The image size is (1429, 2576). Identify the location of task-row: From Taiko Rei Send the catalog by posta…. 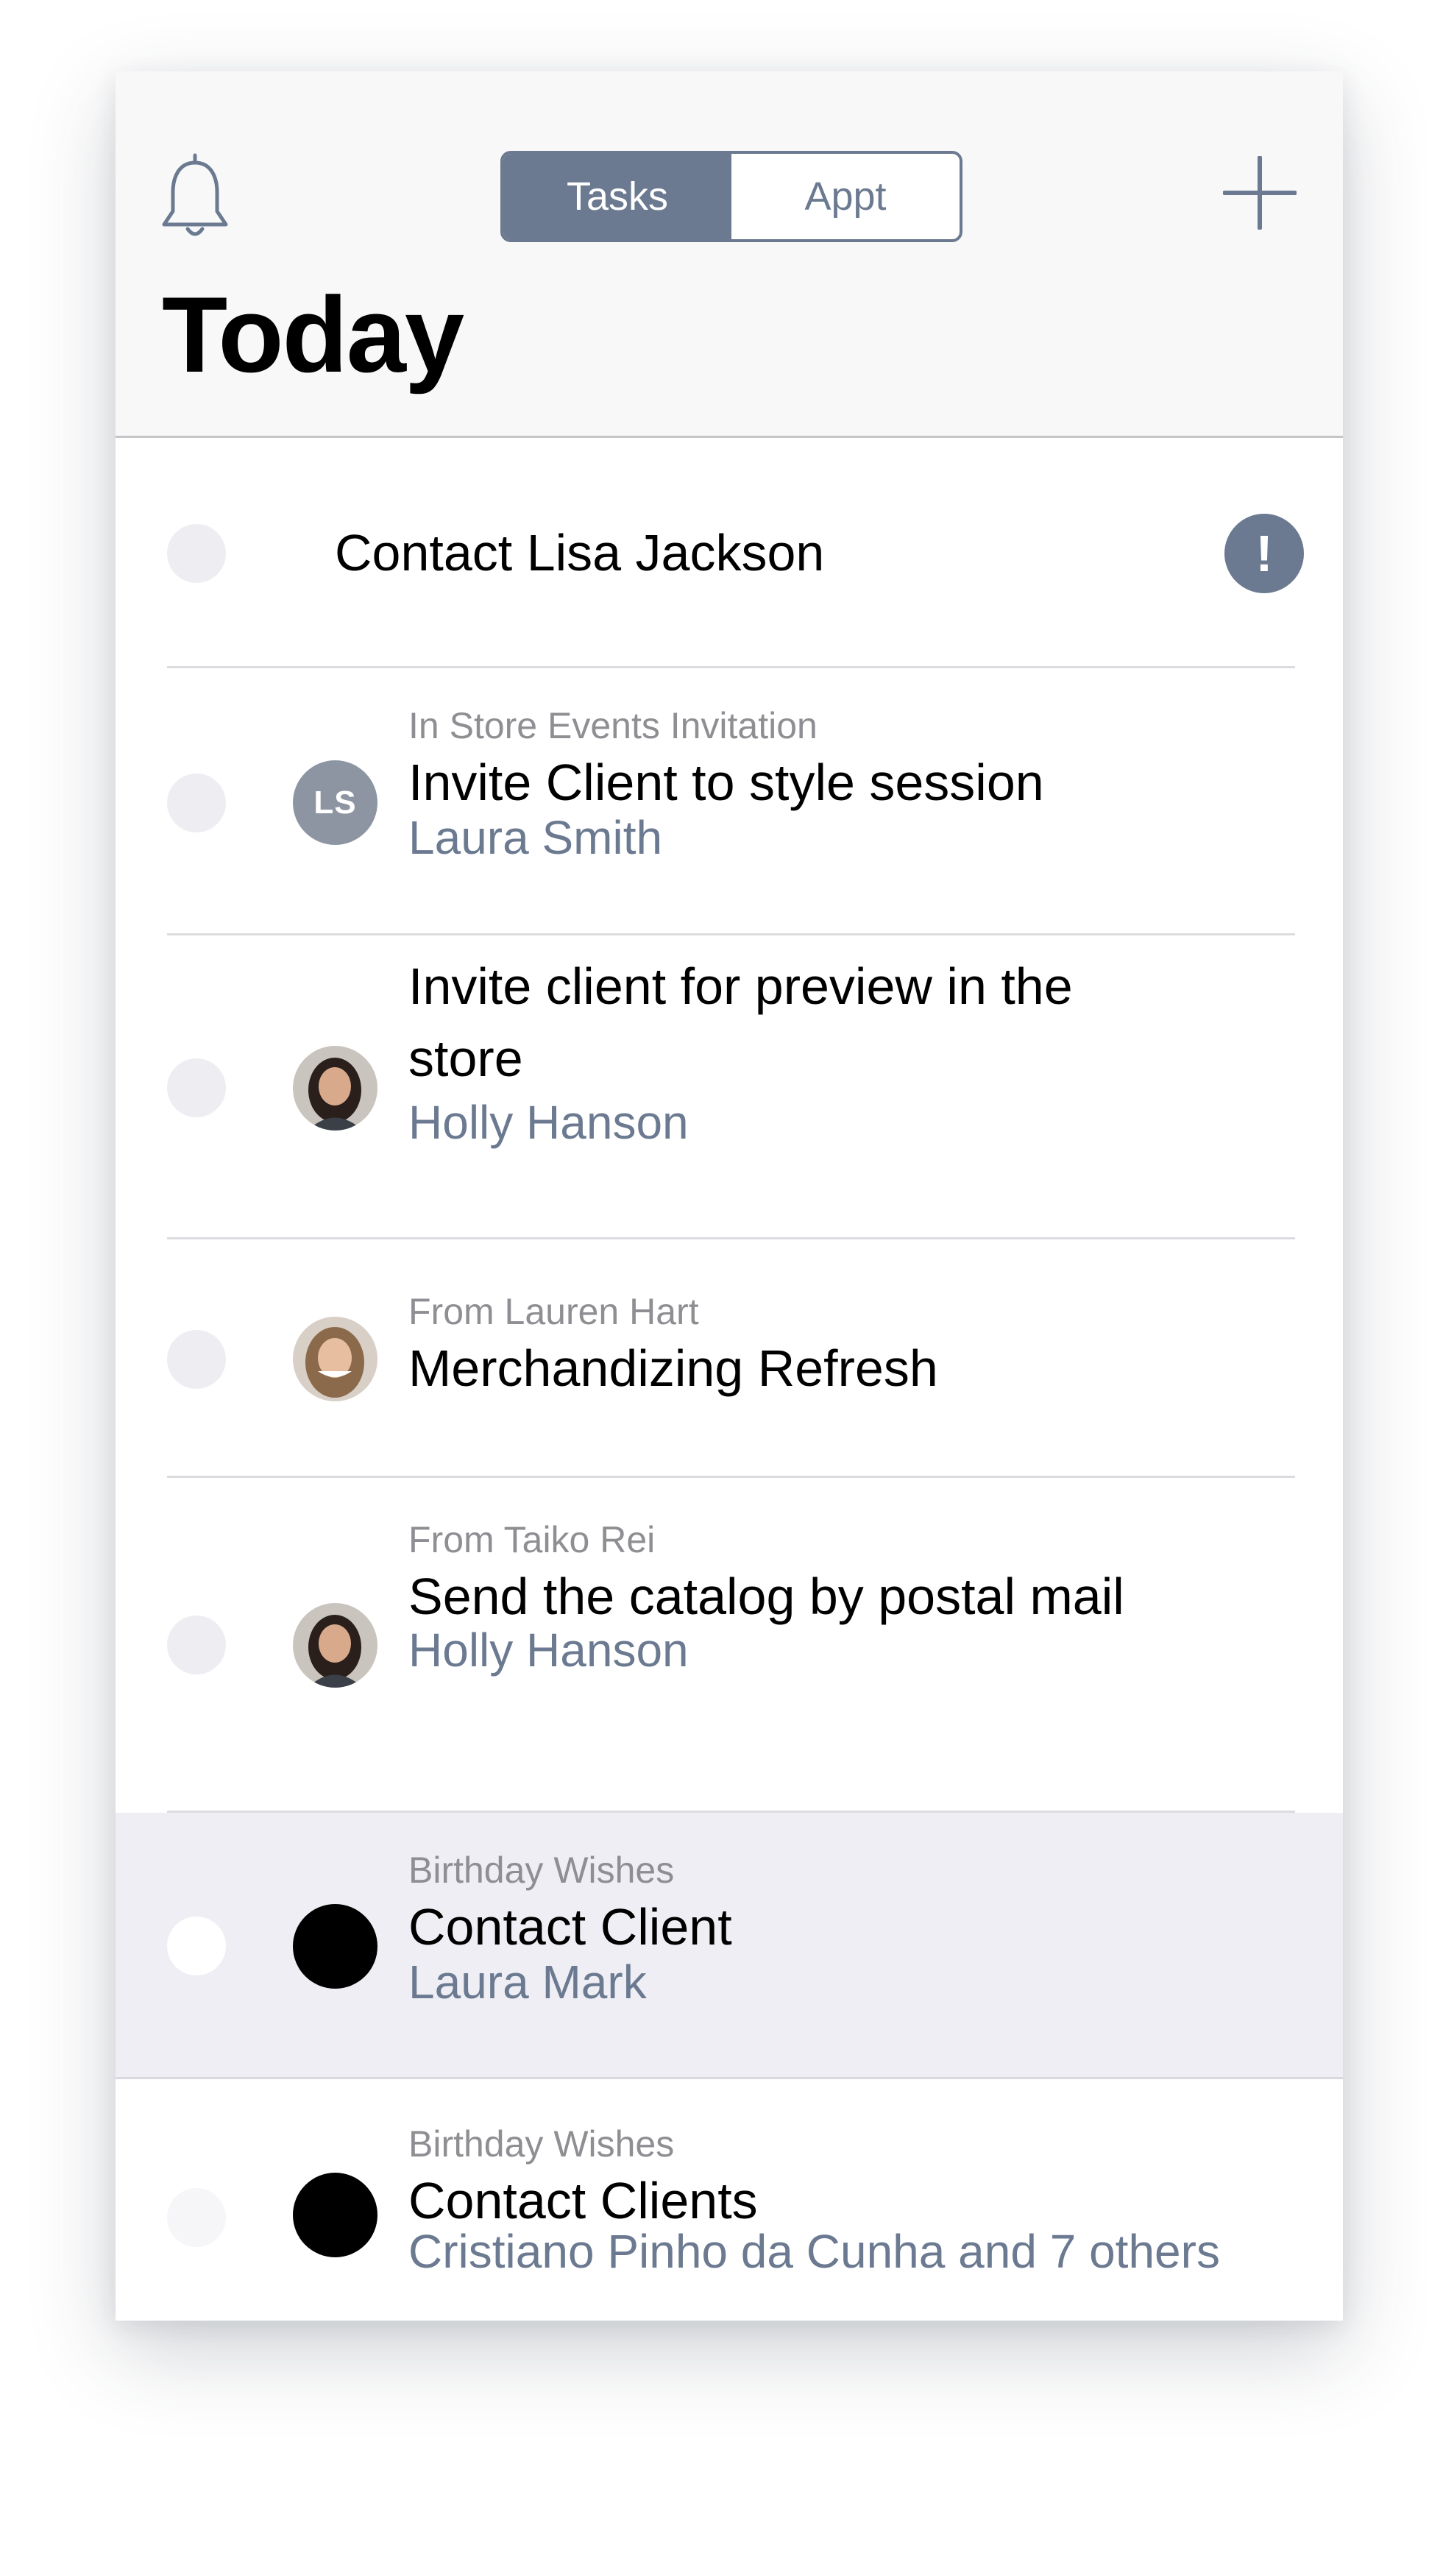
(729, 1645).